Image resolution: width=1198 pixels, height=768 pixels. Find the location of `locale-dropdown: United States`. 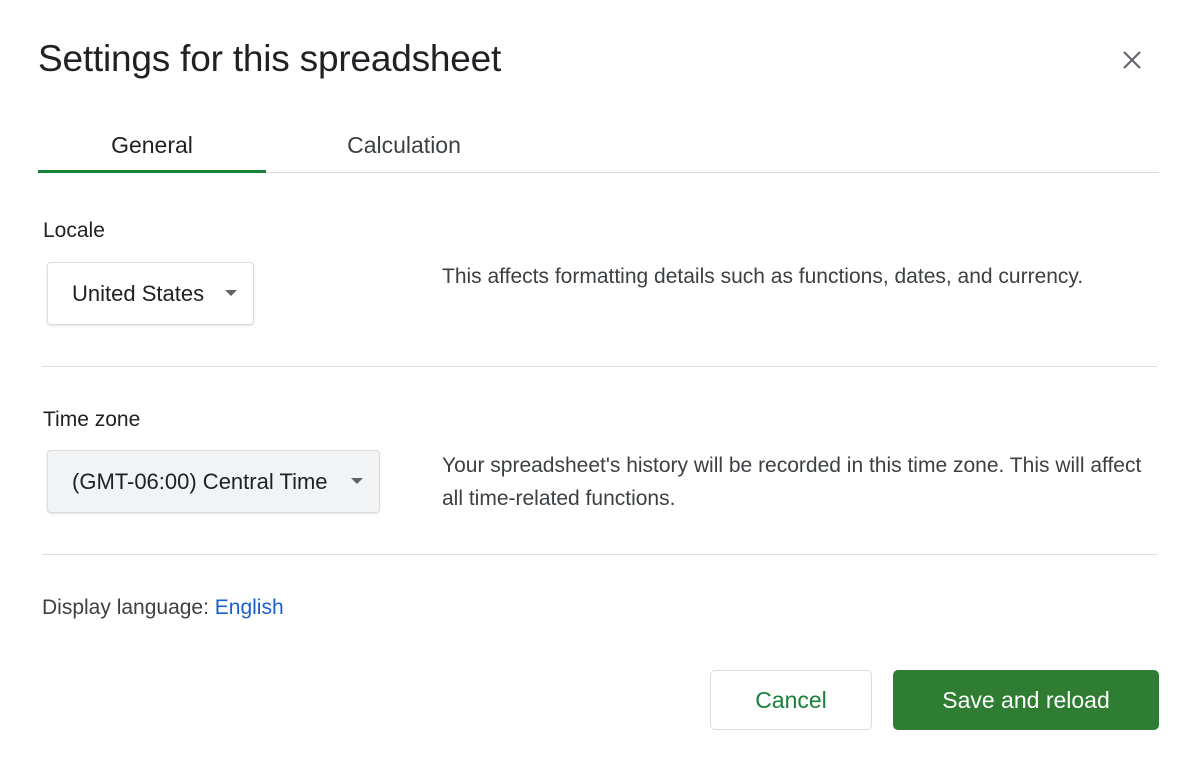

locale-dropdown: United States is located at coordinates (150, 293).